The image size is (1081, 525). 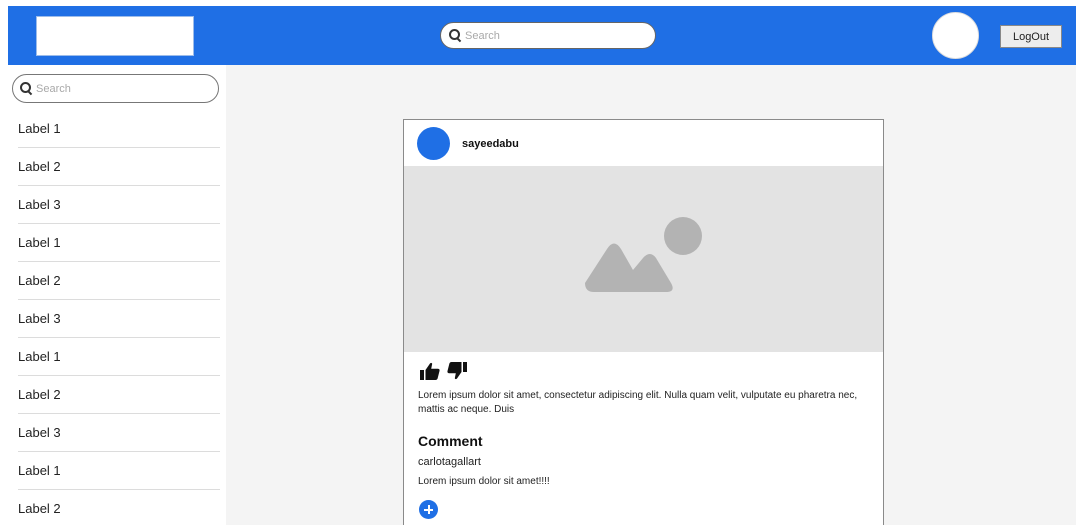 What do you see at coordinates (430, 373) in the screenshot?
I see `thumbs-up-icon` at bounding box center [430, 373].